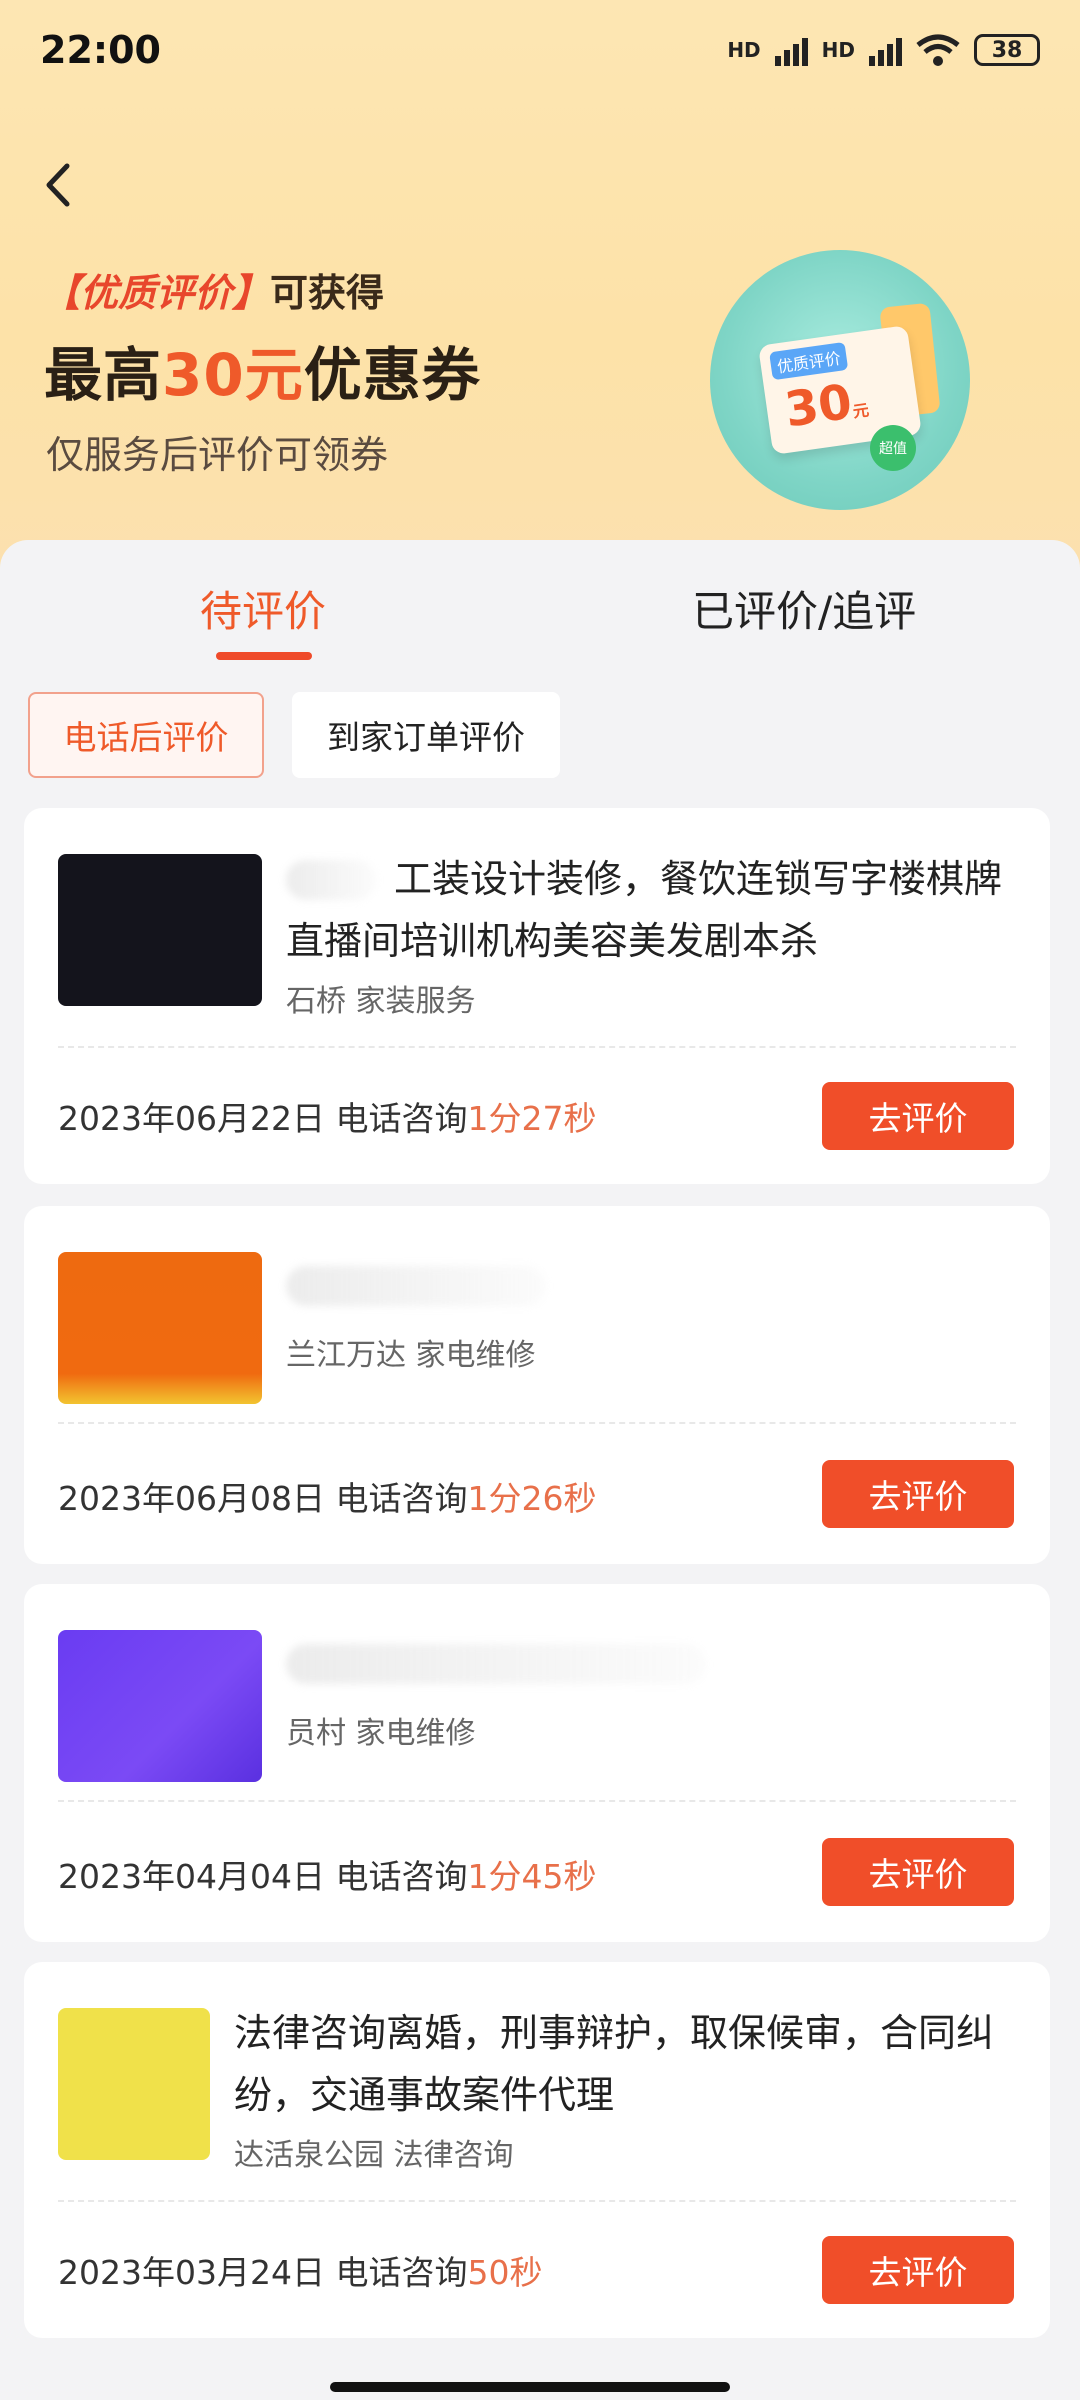 The width and height of the screenshot is (1080, 2400). I want to click on chip-after-call-review: 电话后评价, so click(146, 735).